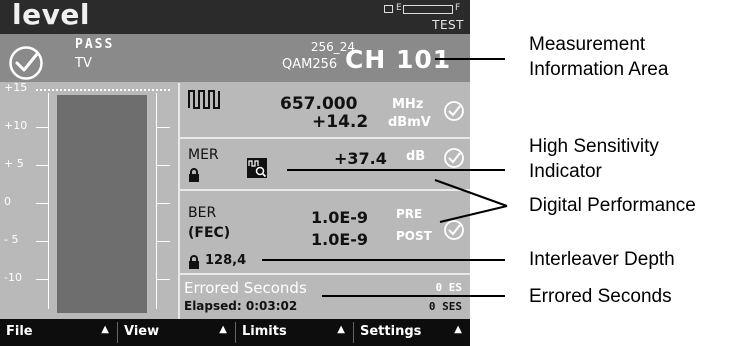 This screenshot has width=741, height=346. What do you see at coordinates (16, 87) in the screenshot?
I see `gauge-tick-label: +15` at bounding box center [16, 87].